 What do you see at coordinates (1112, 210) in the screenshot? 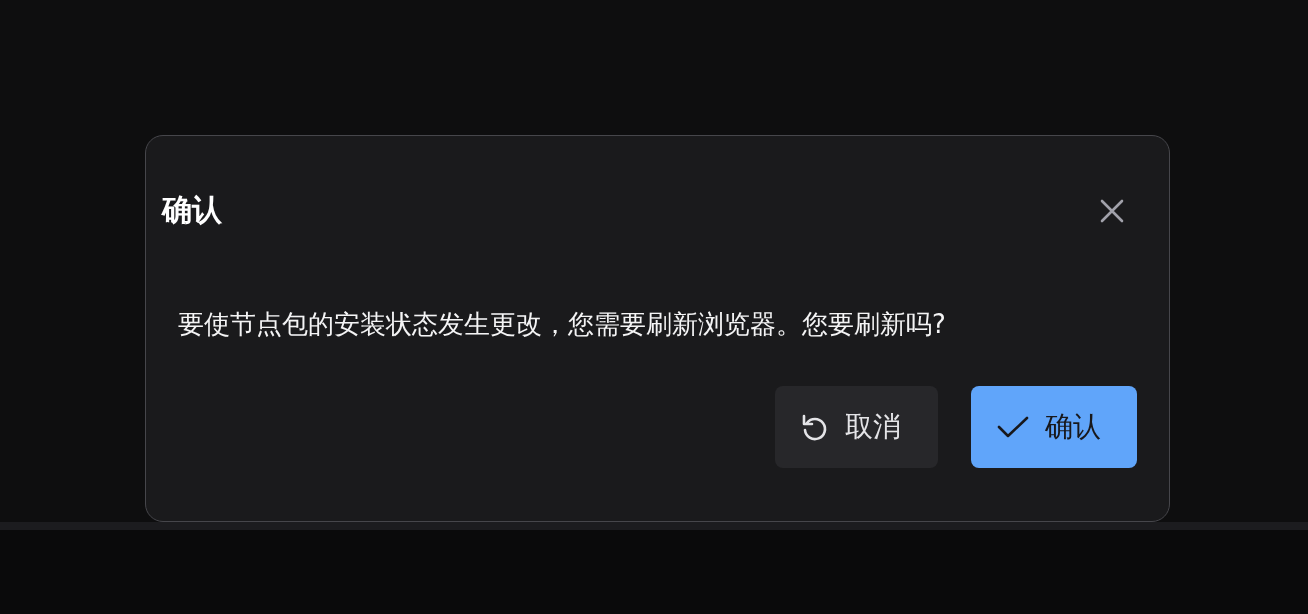
I see `close-icon` at bounding box center [1112, 210].